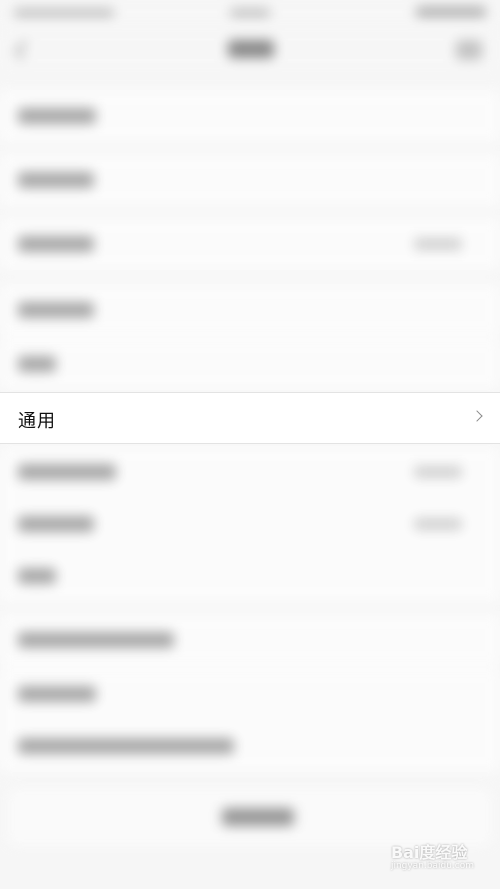  I want to click on general-label: 通用, so click(37, 421).